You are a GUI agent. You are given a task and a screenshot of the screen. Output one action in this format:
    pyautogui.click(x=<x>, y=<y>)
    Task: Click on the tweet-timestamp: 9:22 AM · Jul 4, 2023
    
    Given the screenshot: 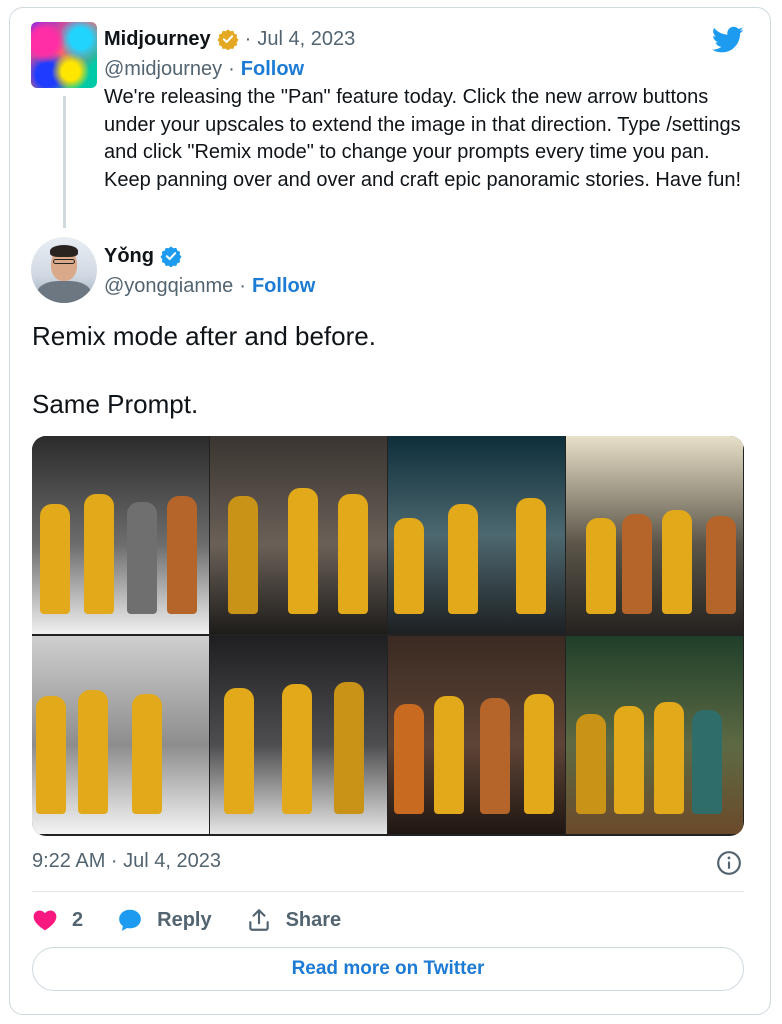 What is the action you would take?
    pyautogui.click(x=126, y=861)
    